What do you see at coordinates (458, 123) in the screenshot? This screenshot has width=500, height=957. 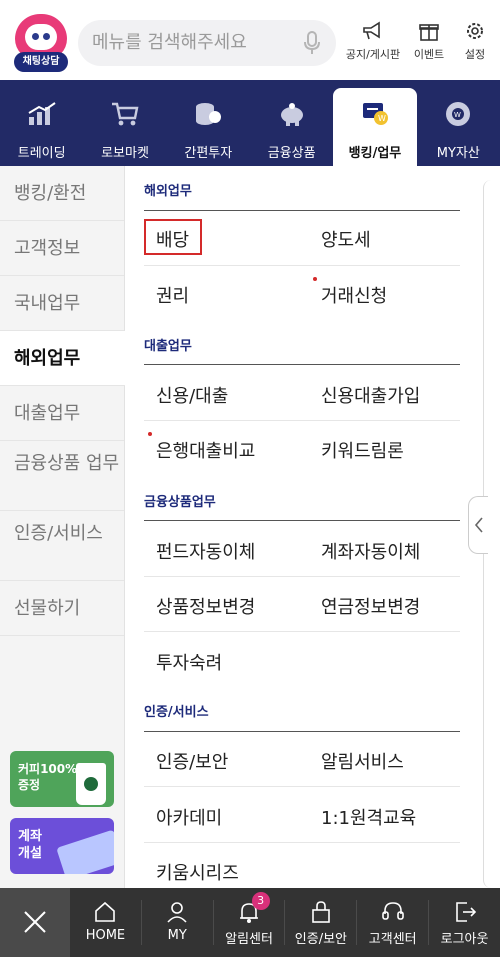 I see `tab-my-assets: W MY자산` at bounding box center [458, 123].